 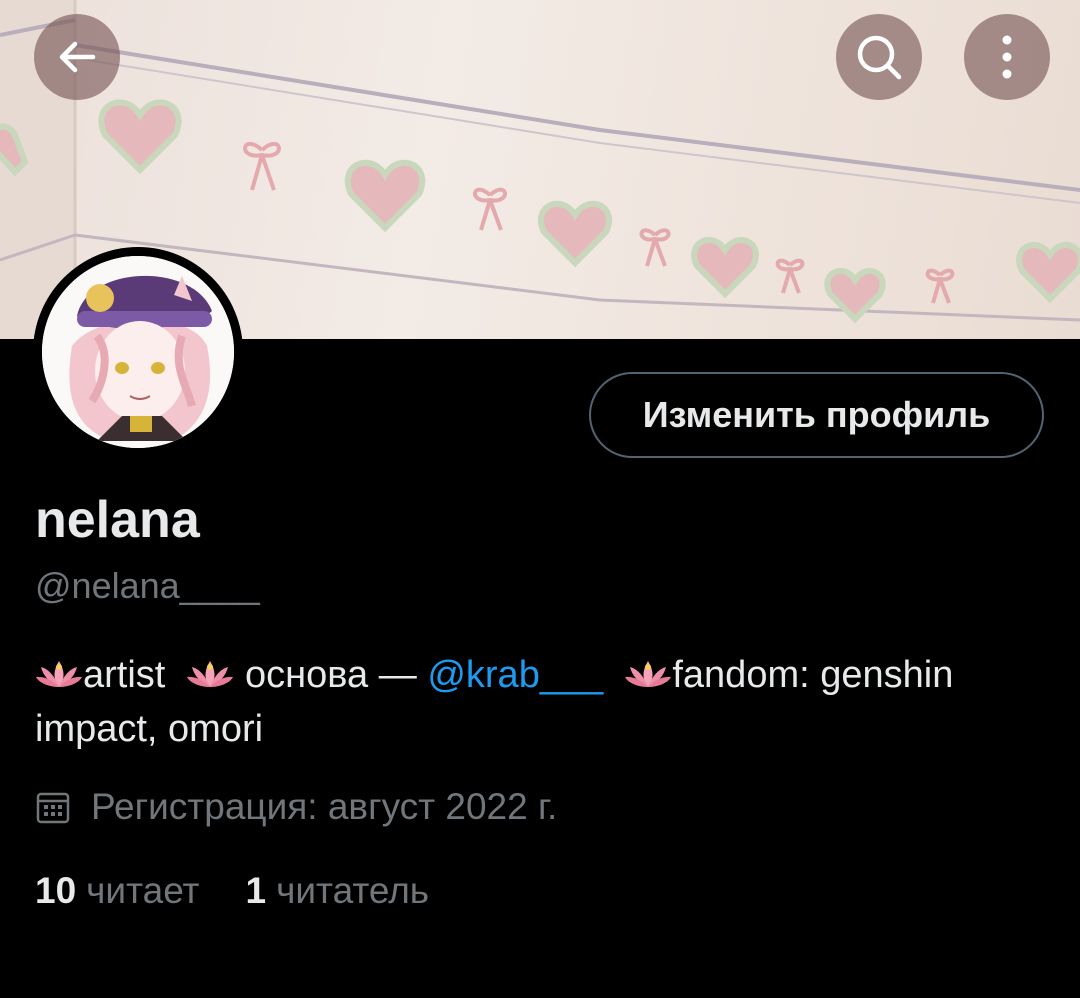 I want to click on following-link: 10 читает, so click(x=117, y=891).